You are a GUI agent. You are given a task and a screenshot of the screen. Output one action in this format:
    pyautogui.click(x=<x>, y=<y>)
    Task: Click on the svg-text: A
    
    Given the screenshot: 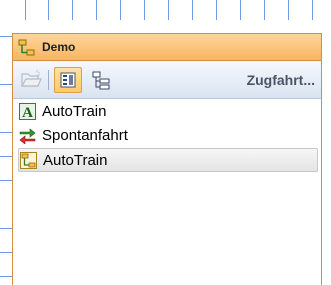 What is the action you would take?
    pyautogui.click(x=27, y=112)
    